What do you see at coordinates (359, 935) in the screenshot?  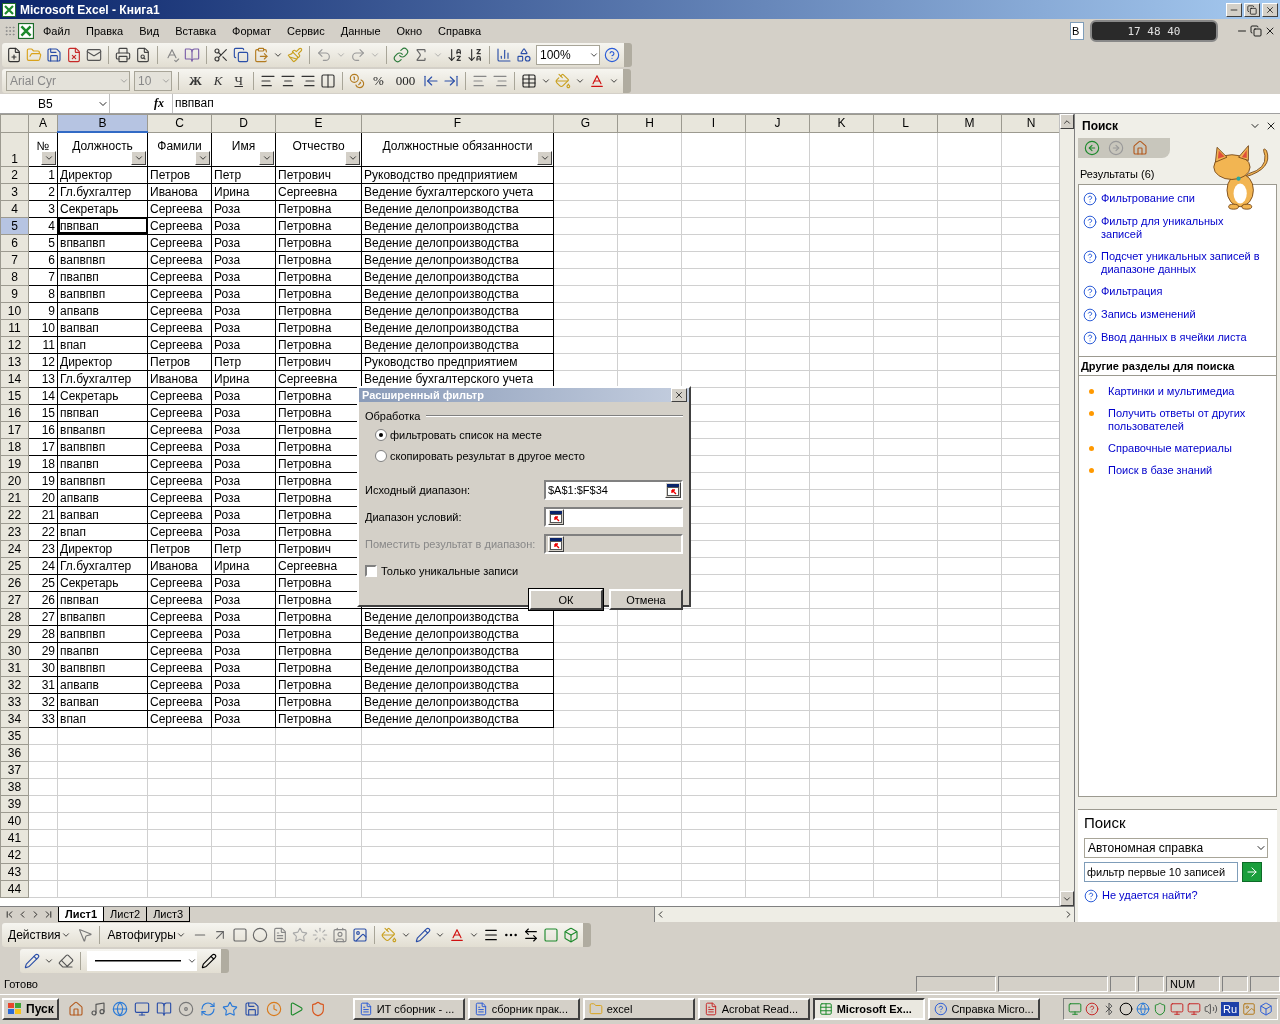 I see `picture-icon` at bounding box center [359, 935].